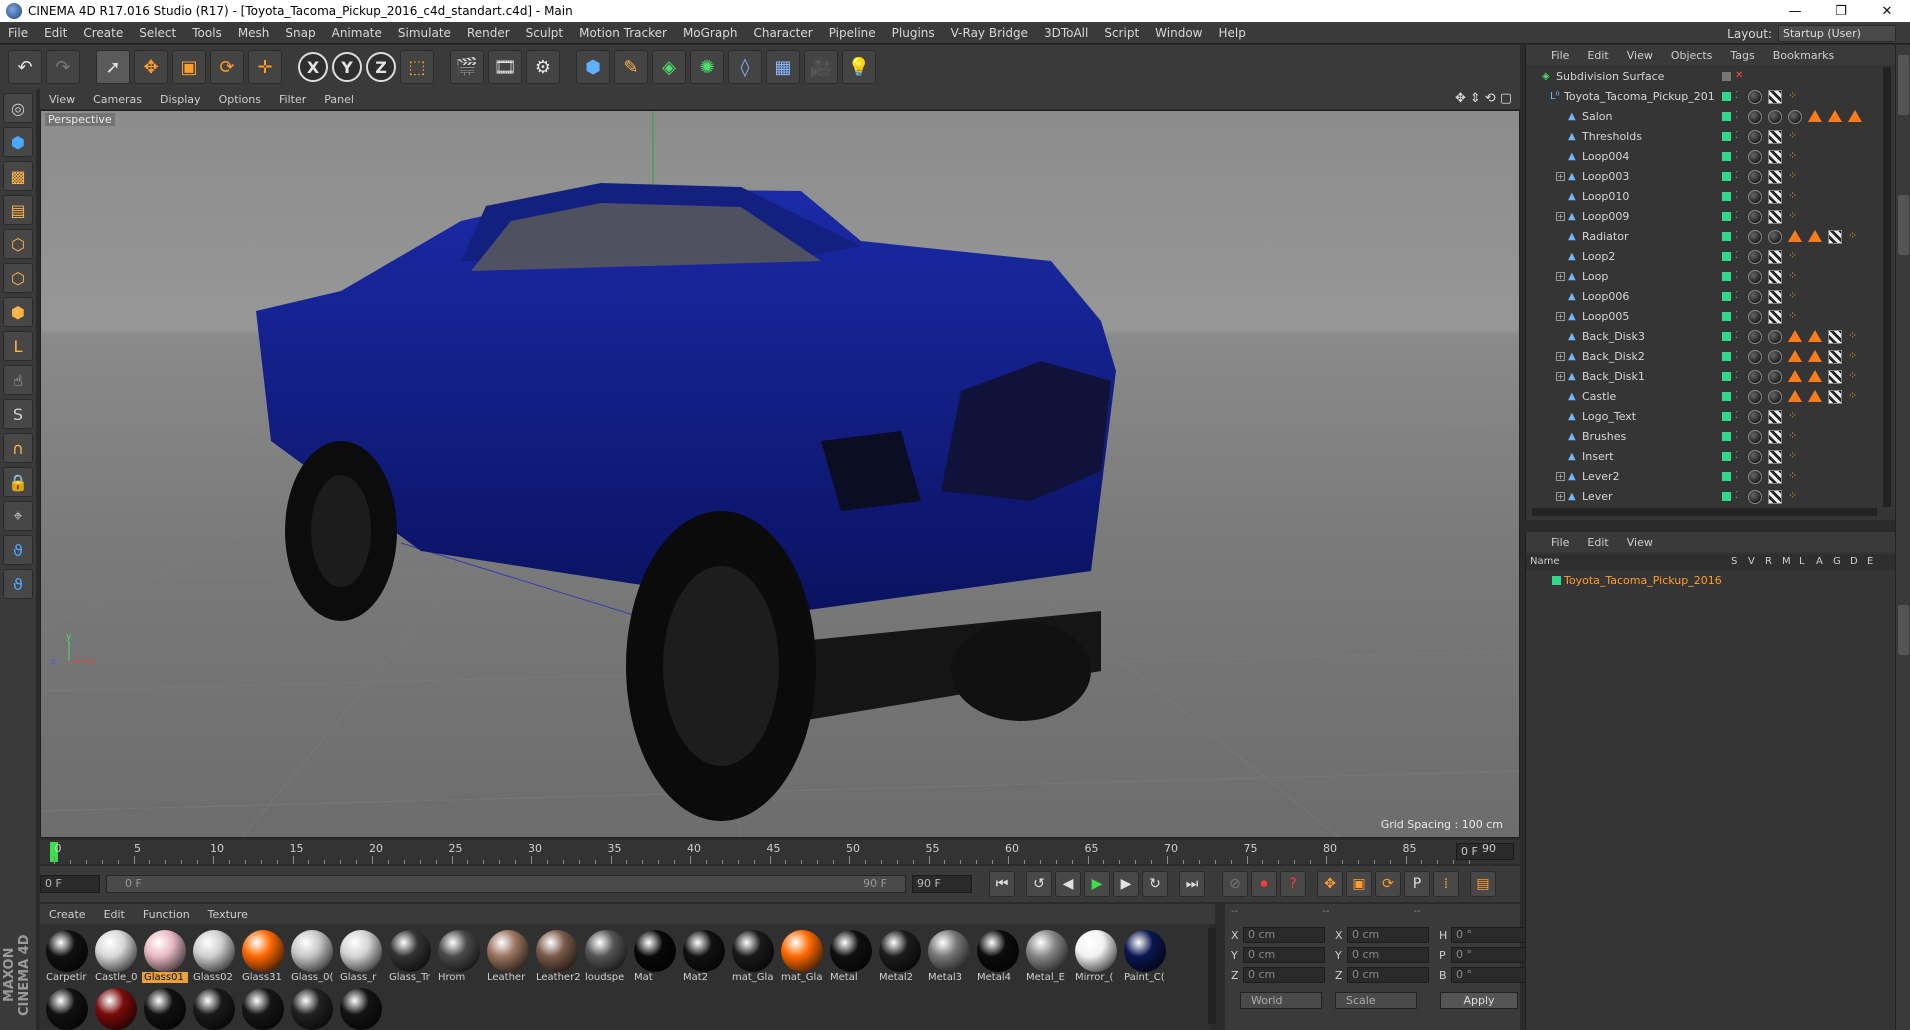 The image size is (1910, 1030). I want to click on viewport-menu-cameras: Cameras, so click(117, 99).